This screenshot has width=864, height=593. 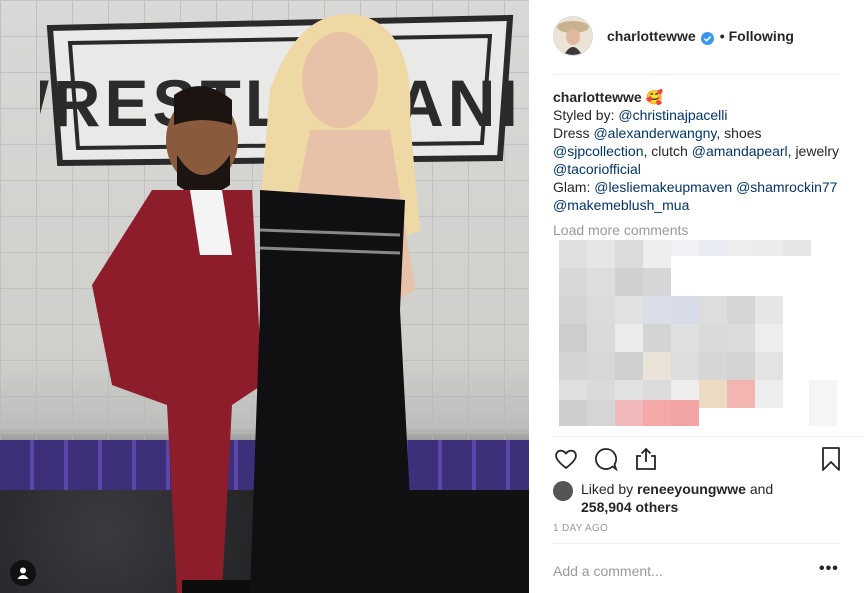 What do you see at coordinates (707, 38) in the screenshot?
I see `verified-badge-icon` at bounding box center [707, 38].